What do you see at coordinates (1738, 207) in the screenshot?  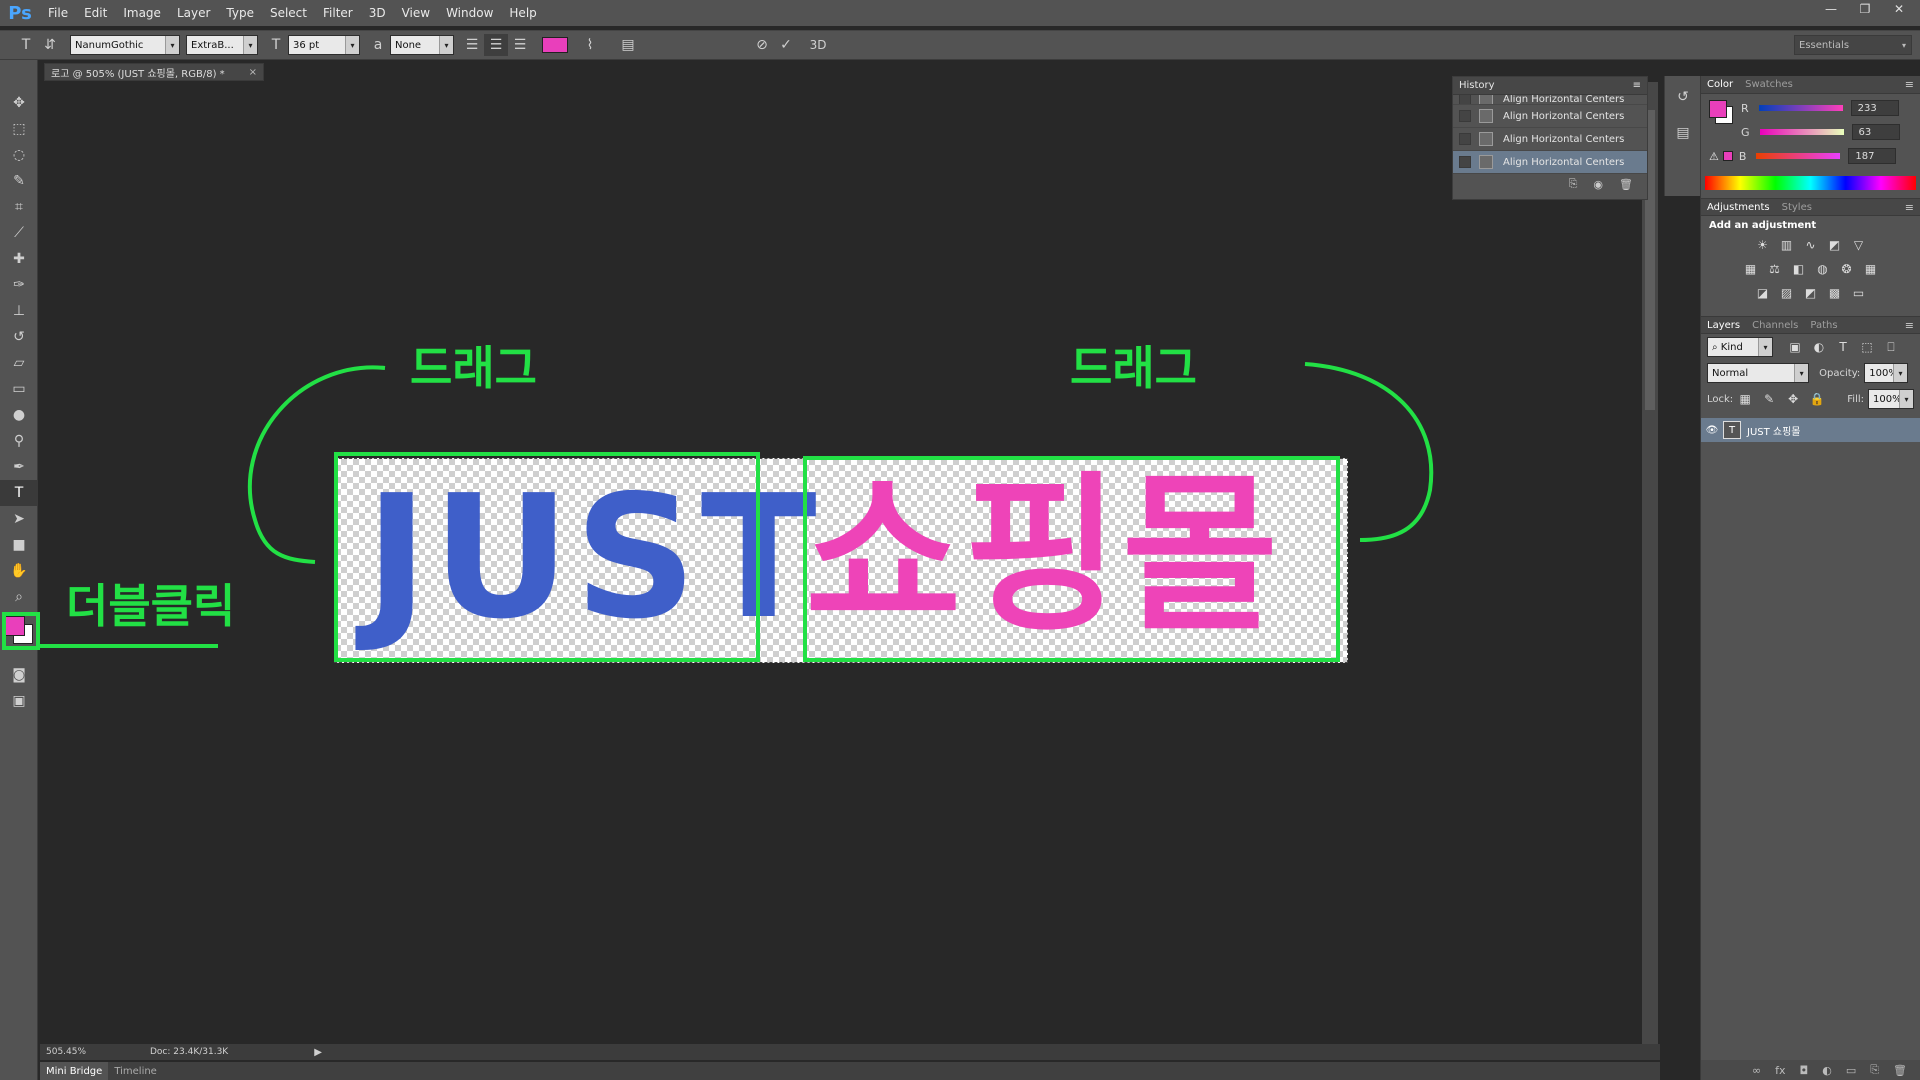 I see `tab-adjustments: Adjustments` at bounding box center [1738, 207].